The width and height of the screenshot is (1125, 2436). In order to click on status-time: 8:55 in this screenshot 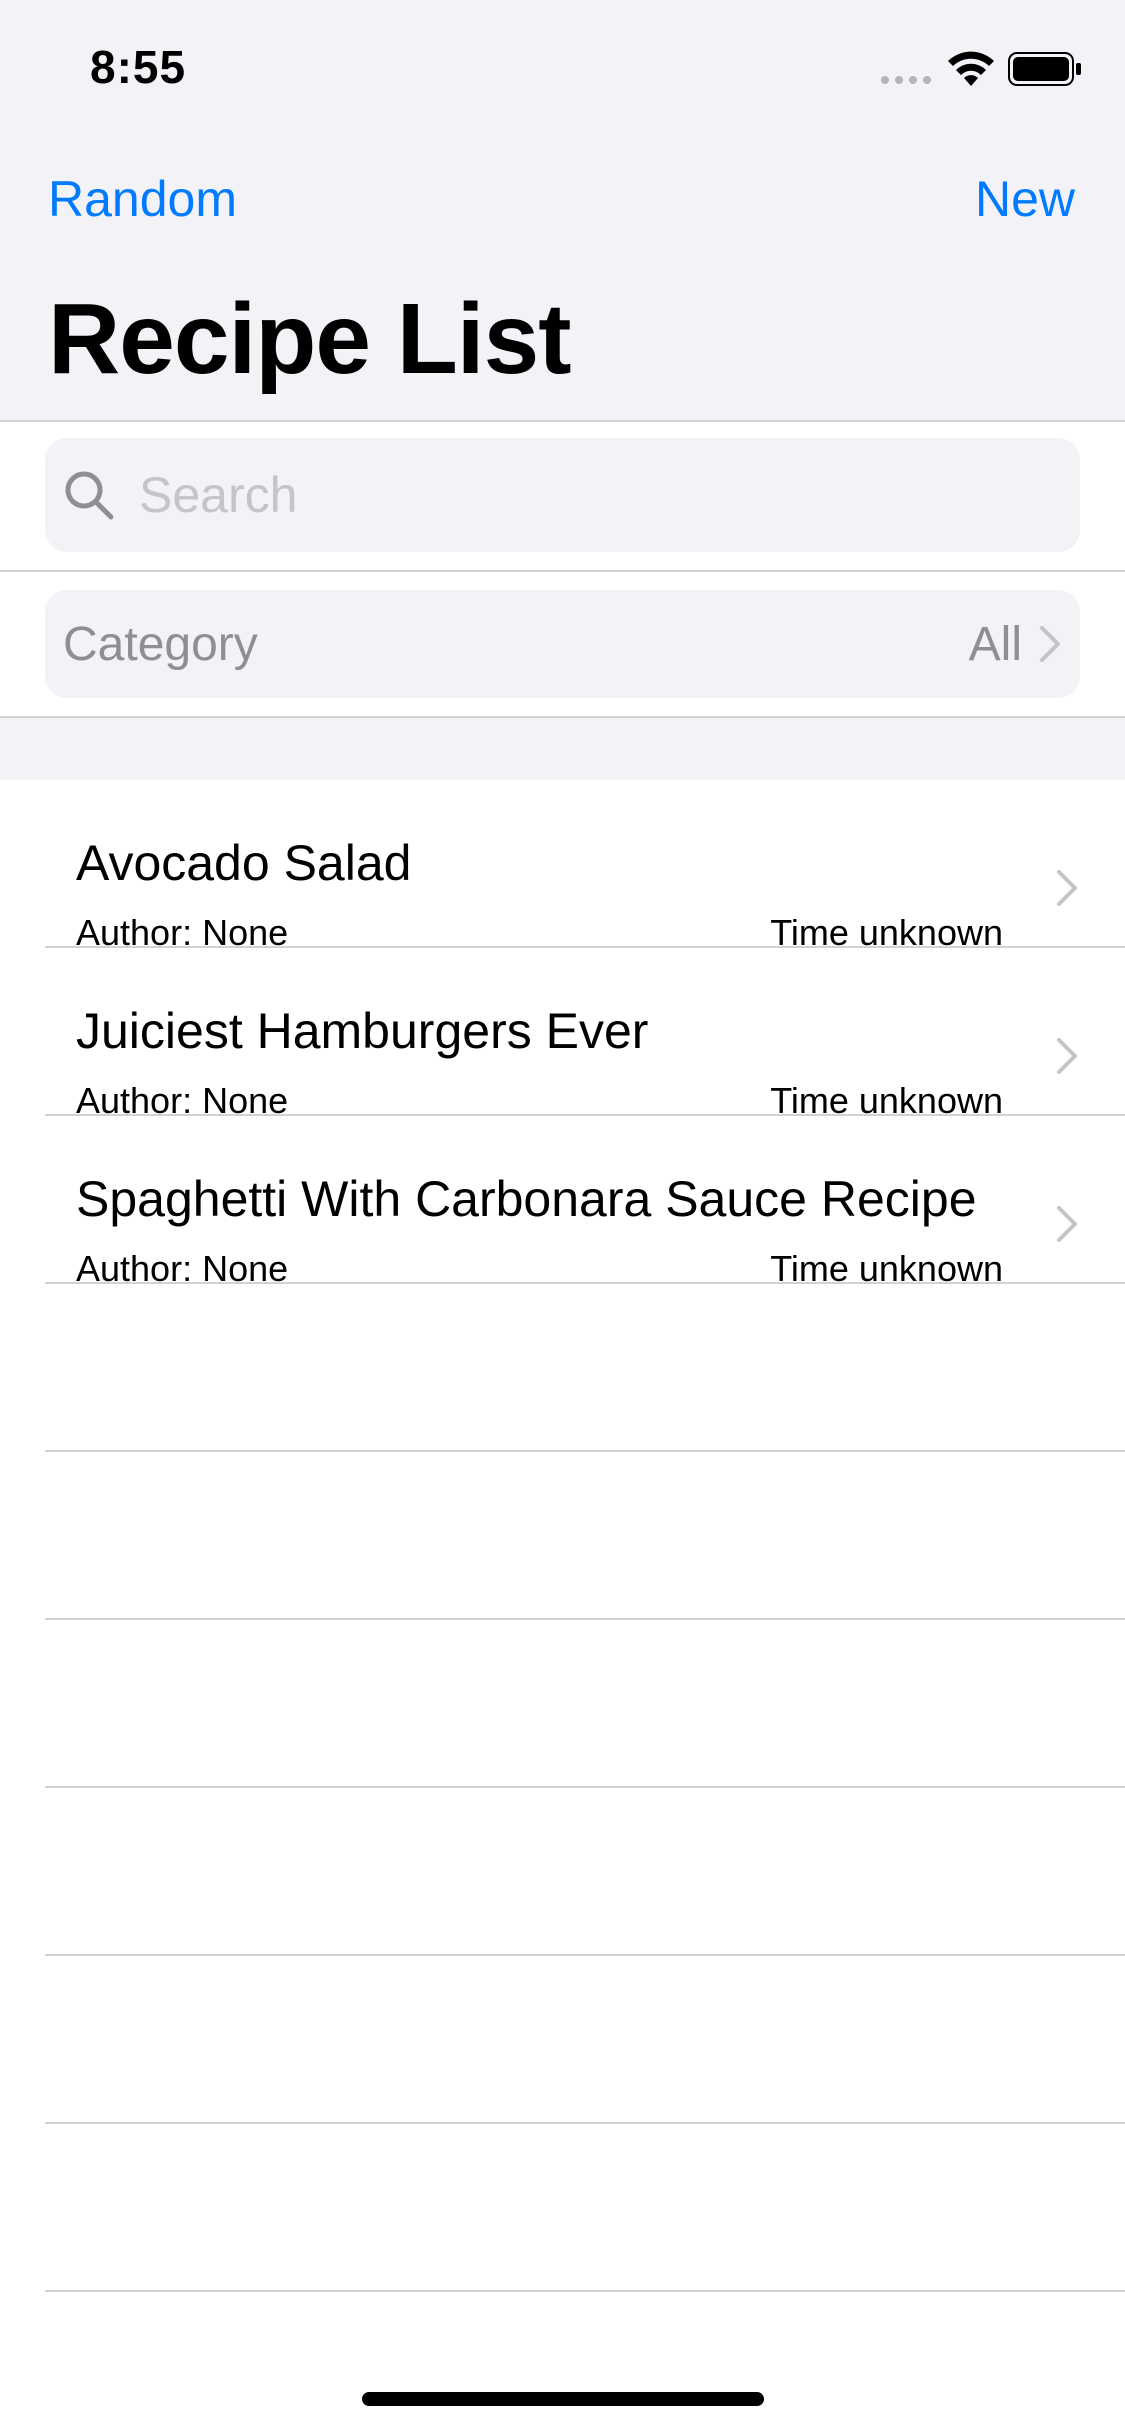, I will do `click(138, 67)`.